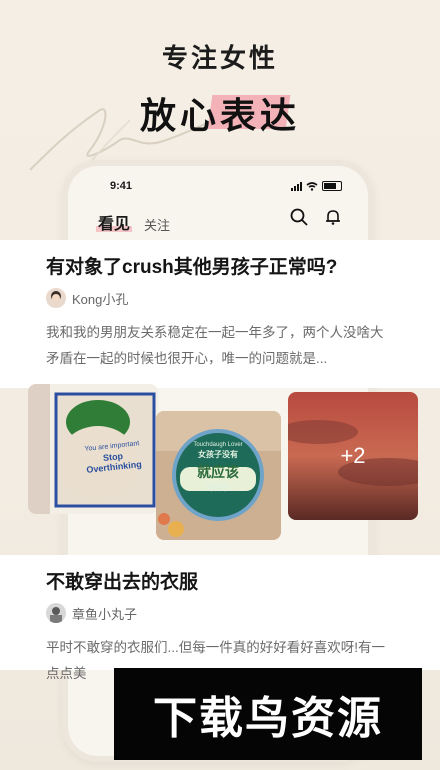 This screenshot has width=440, height=770. I want to click on hero: 专注女性 放心表达, so click(220, 88).